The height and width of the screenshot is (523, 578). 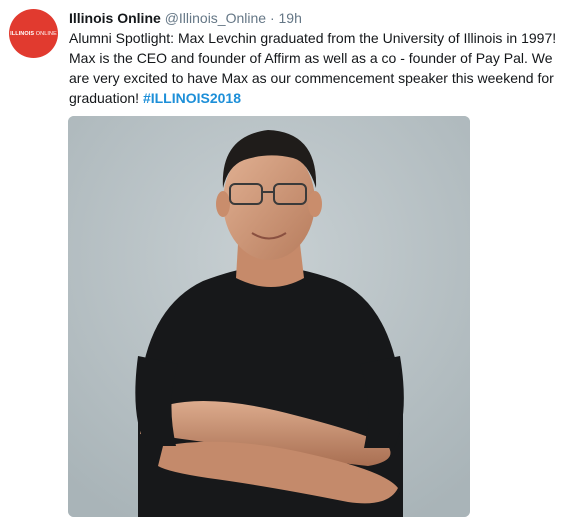 I want to click on left-ear, so click(x=223, y=204).